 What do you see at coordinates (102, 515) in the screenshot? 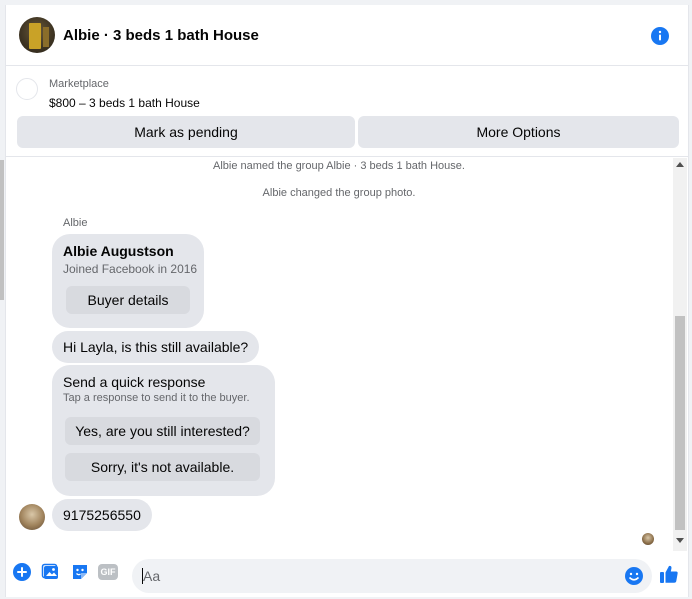
I see `message-bubble: 9175256550` at bounding box center [102, 515].